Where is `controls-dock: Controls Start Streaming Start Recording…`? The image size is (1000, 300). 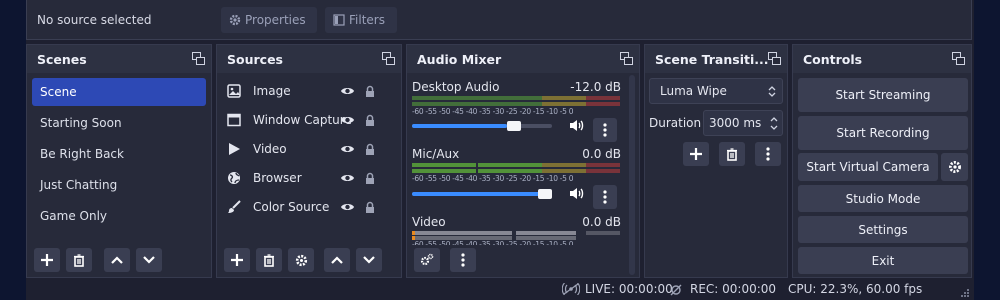 controls-dock: Controls Start Streaming Start Recording… is located at coordinates (882, 161).